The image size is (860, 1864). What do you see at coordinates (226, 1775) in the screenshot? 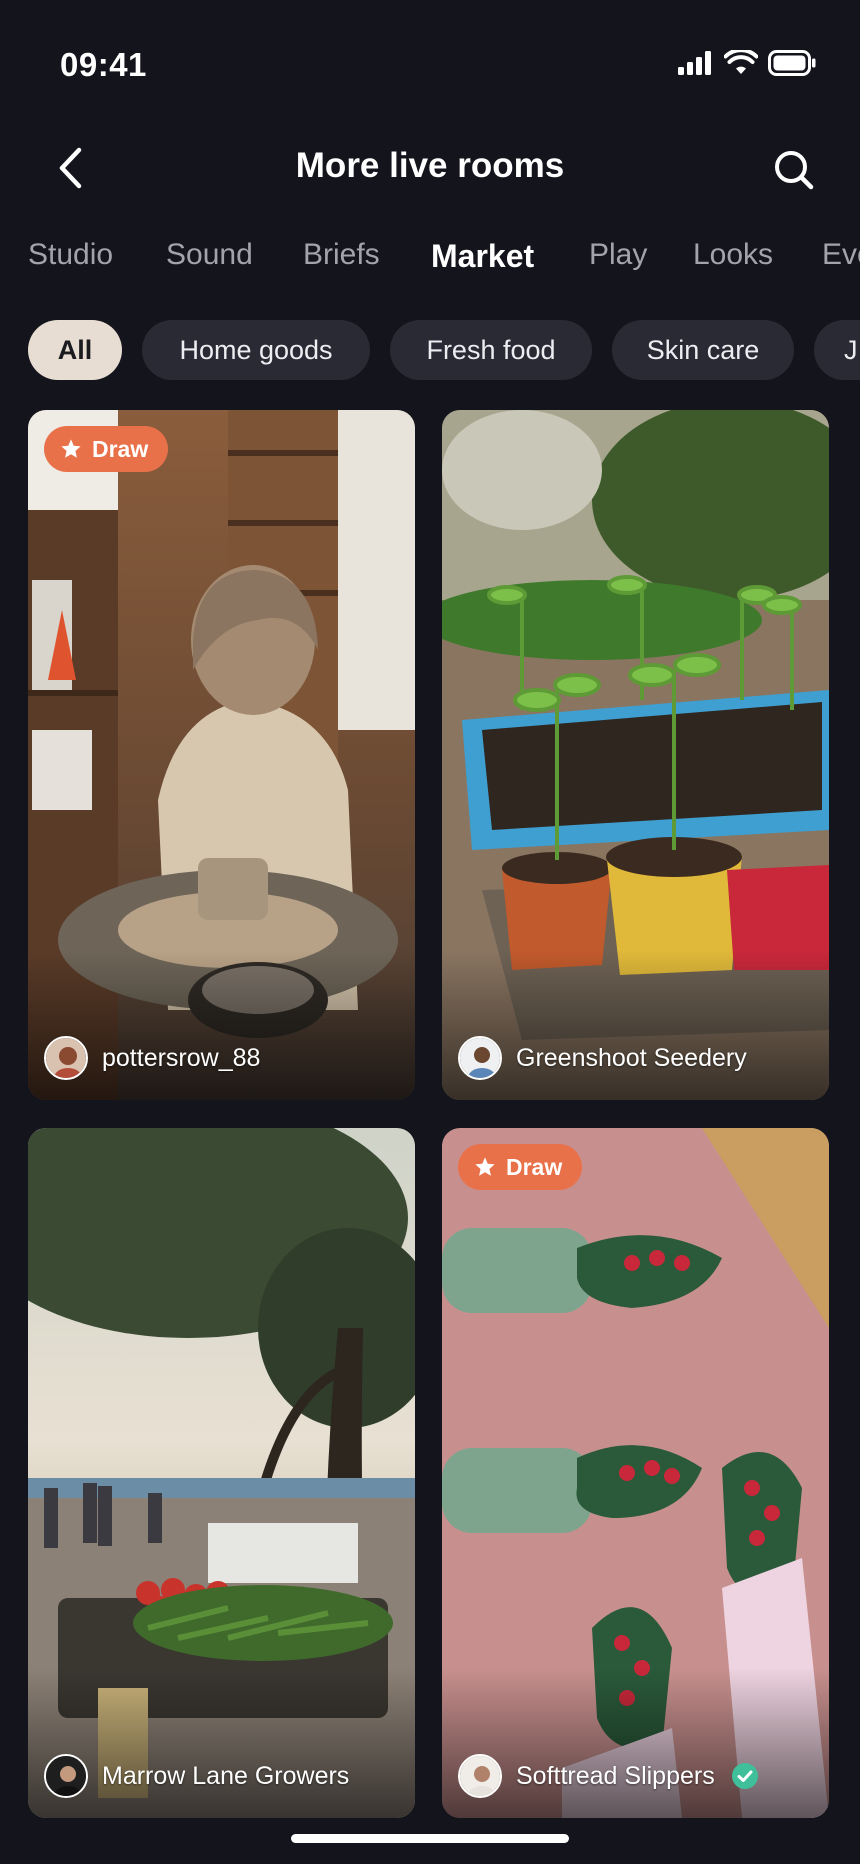
I see `host-name: Marrow Lane Growers` at bounding box center [226, 1775].